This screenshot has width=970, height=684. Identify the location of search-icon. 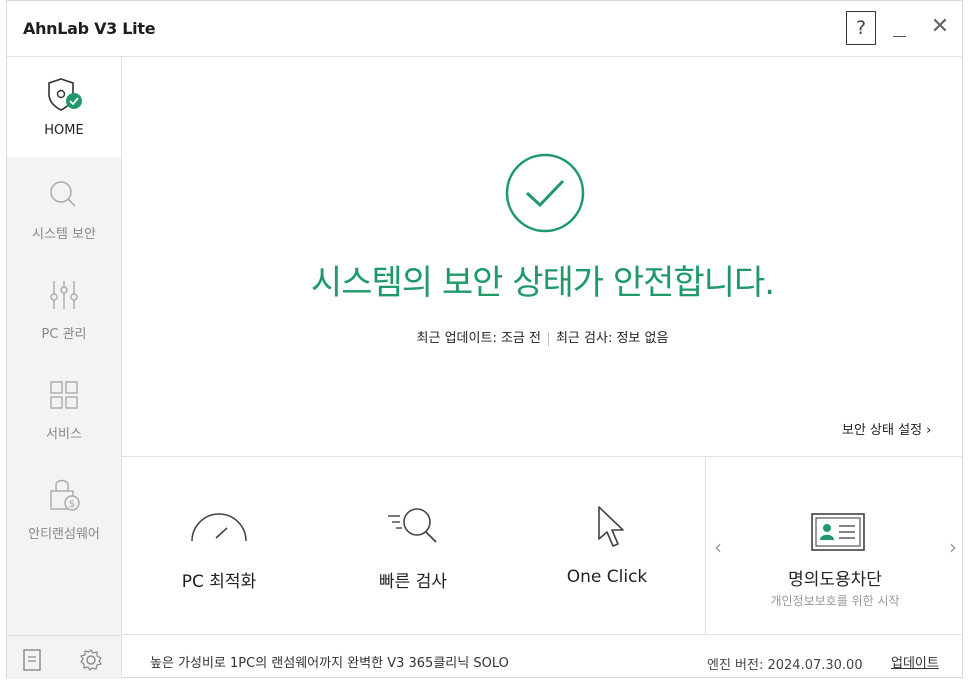
(63, 194).